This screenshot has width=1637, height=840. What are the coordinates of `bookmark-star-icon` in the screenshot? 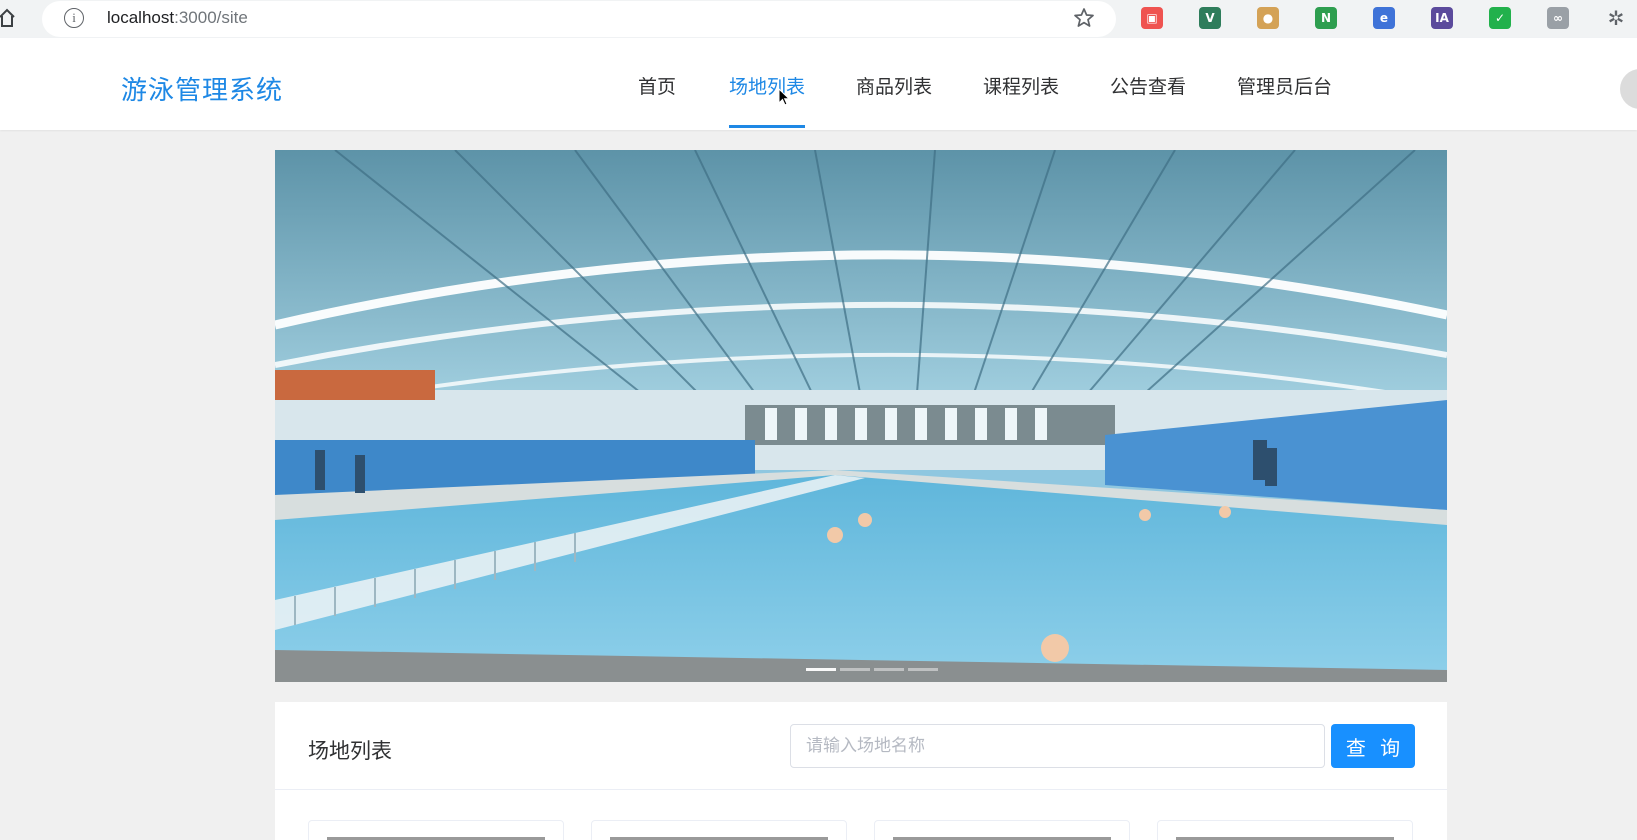 It's located at (1084, 18).